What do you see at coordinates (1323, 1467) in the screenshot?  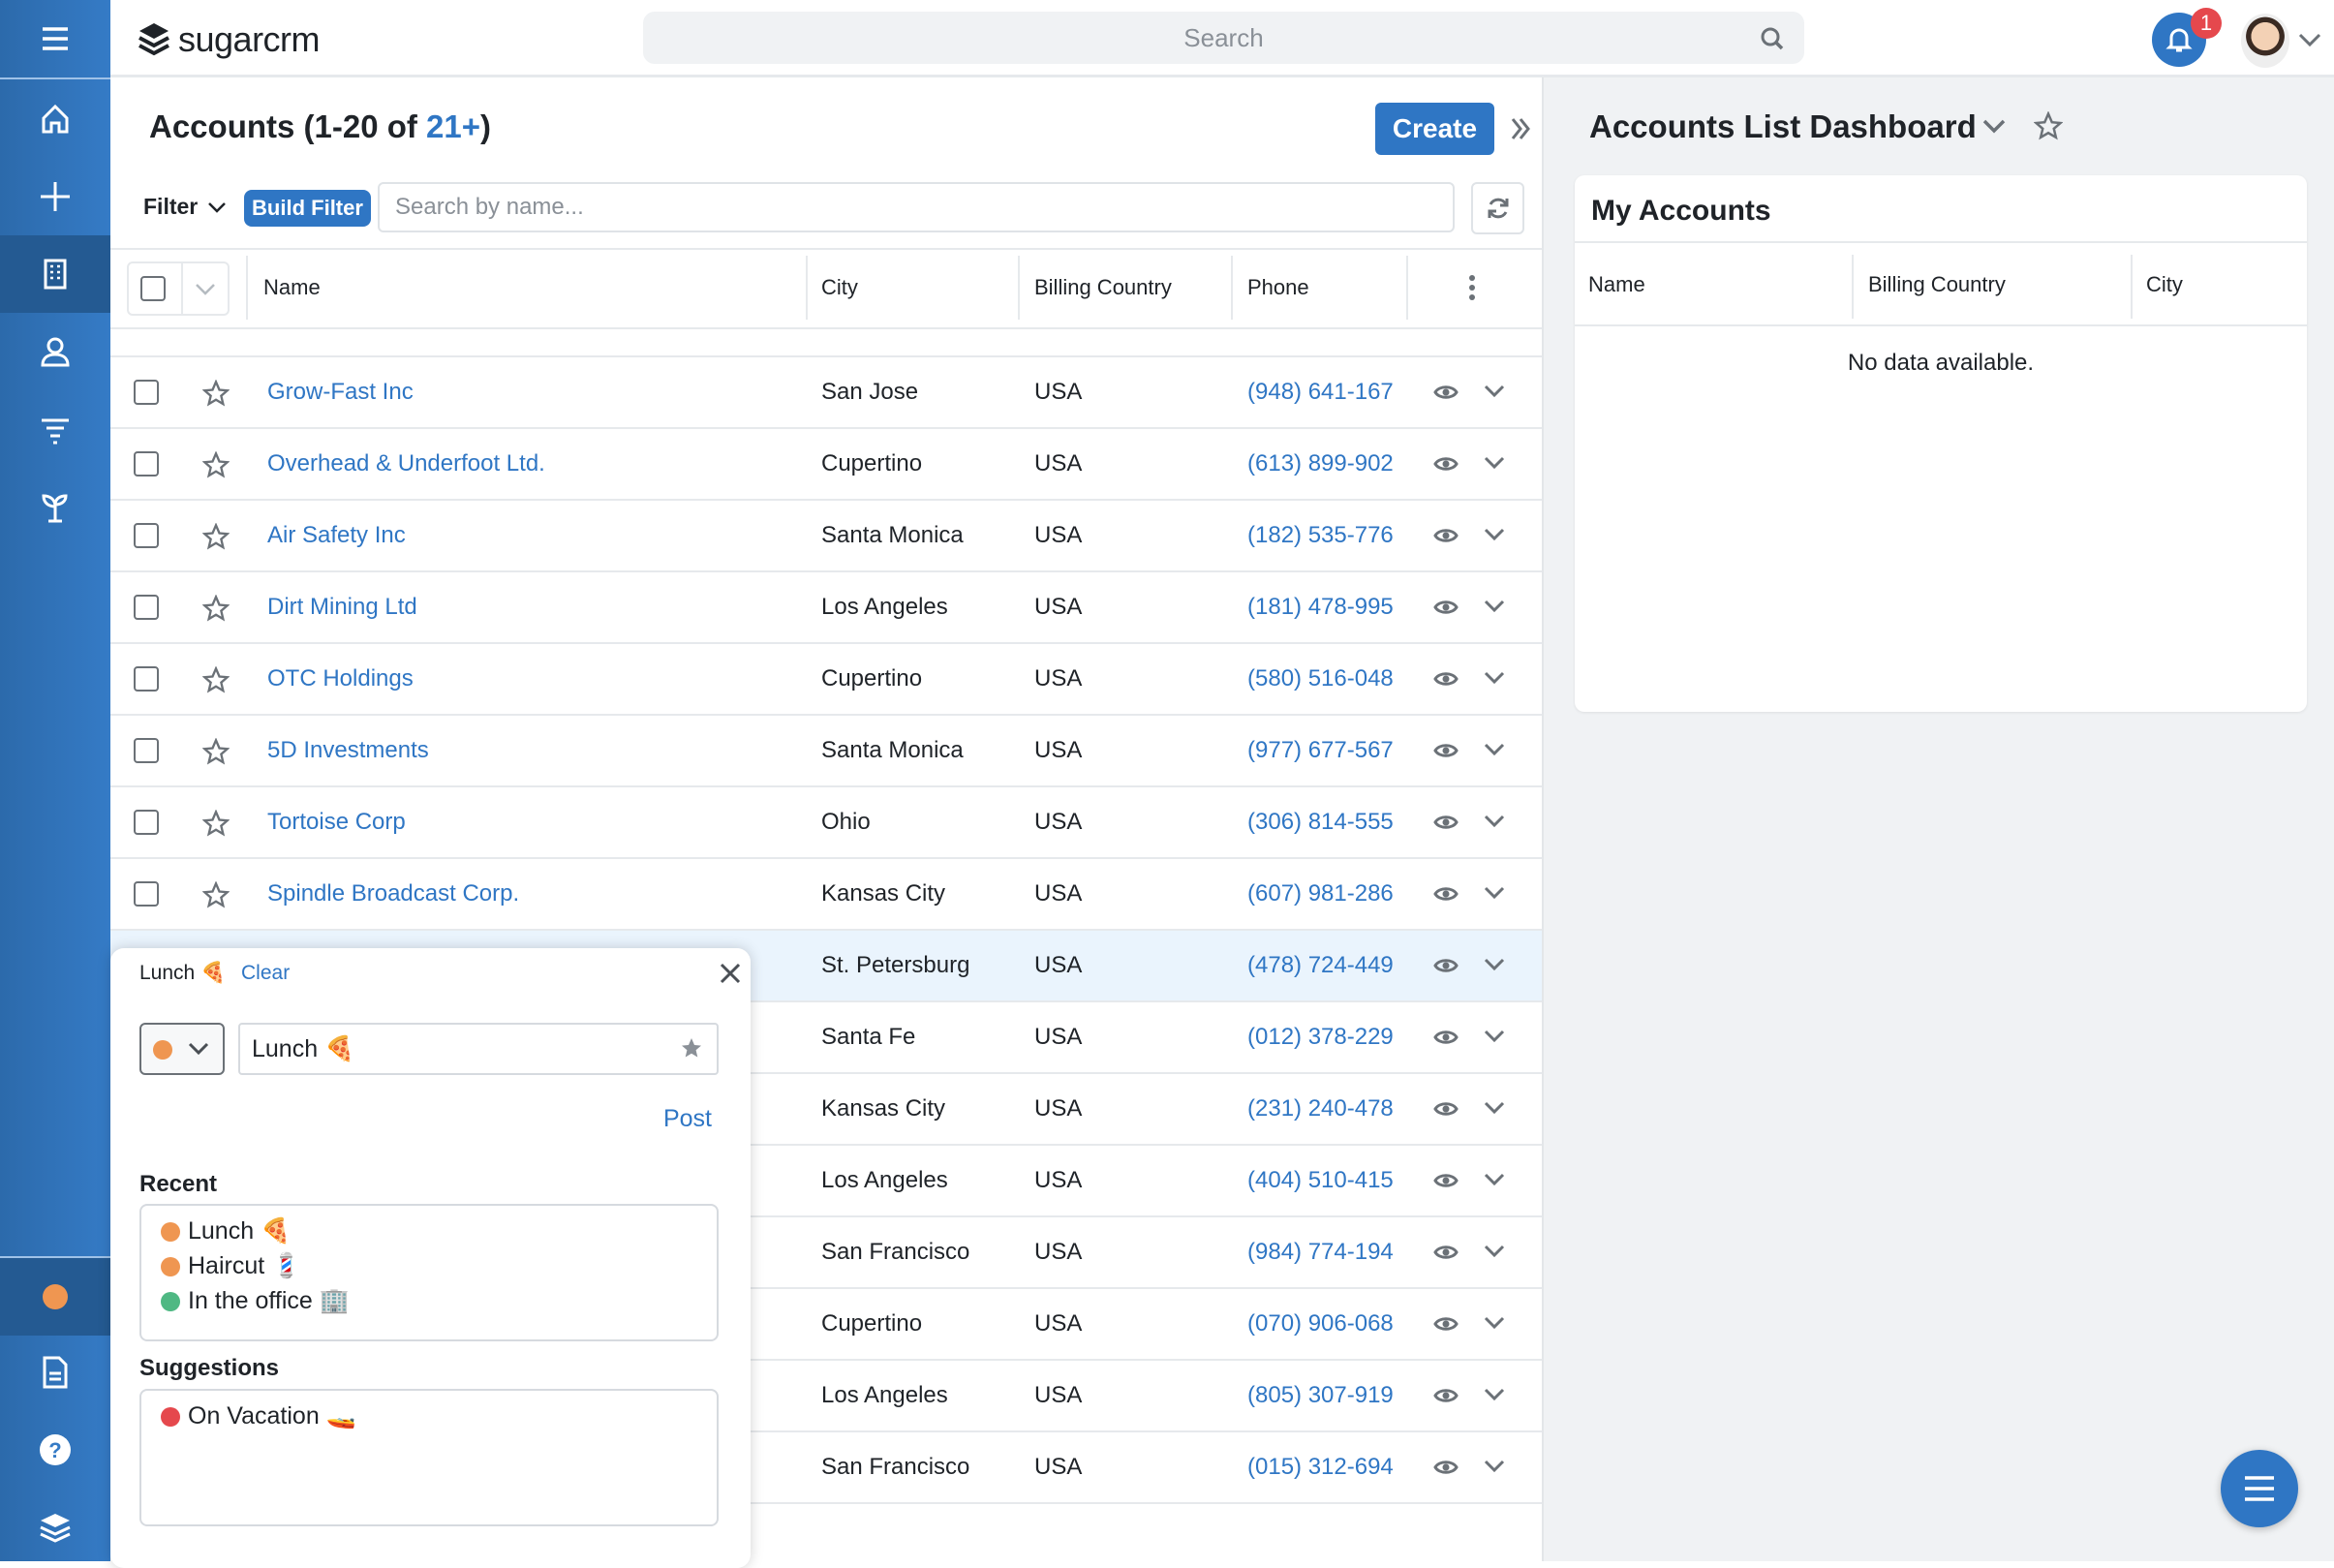 I see `phone-link: (015) 312-694` at bounding box center [1323, 1467].